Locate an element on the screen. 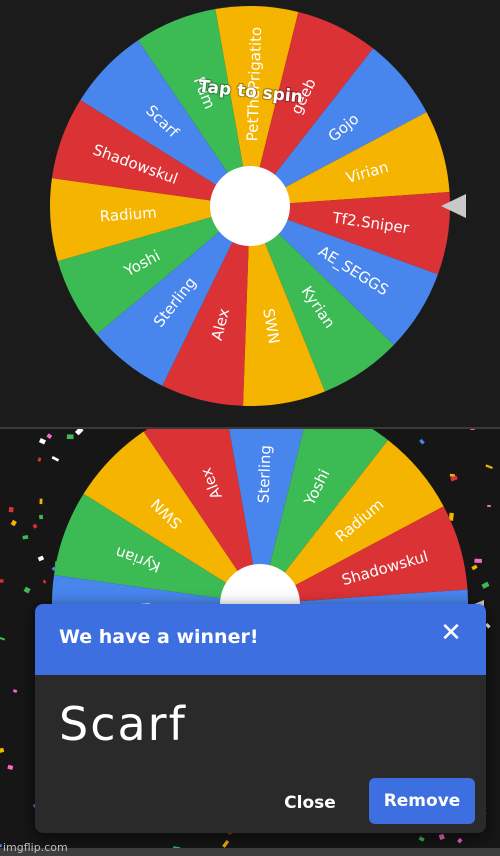 This screenshot has height=856, width=500. winner-name: Scarf is located at coordinates (123, 724).